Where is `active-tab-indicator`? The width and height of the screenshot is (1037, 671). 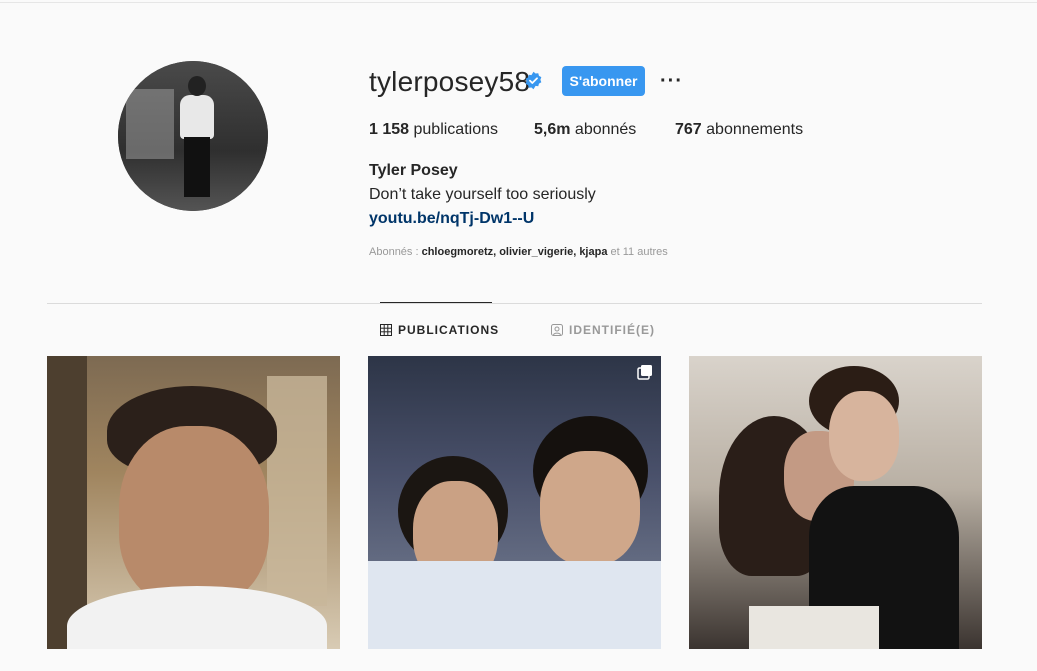 active-tab-indicator is located at coordinates (436, 302).